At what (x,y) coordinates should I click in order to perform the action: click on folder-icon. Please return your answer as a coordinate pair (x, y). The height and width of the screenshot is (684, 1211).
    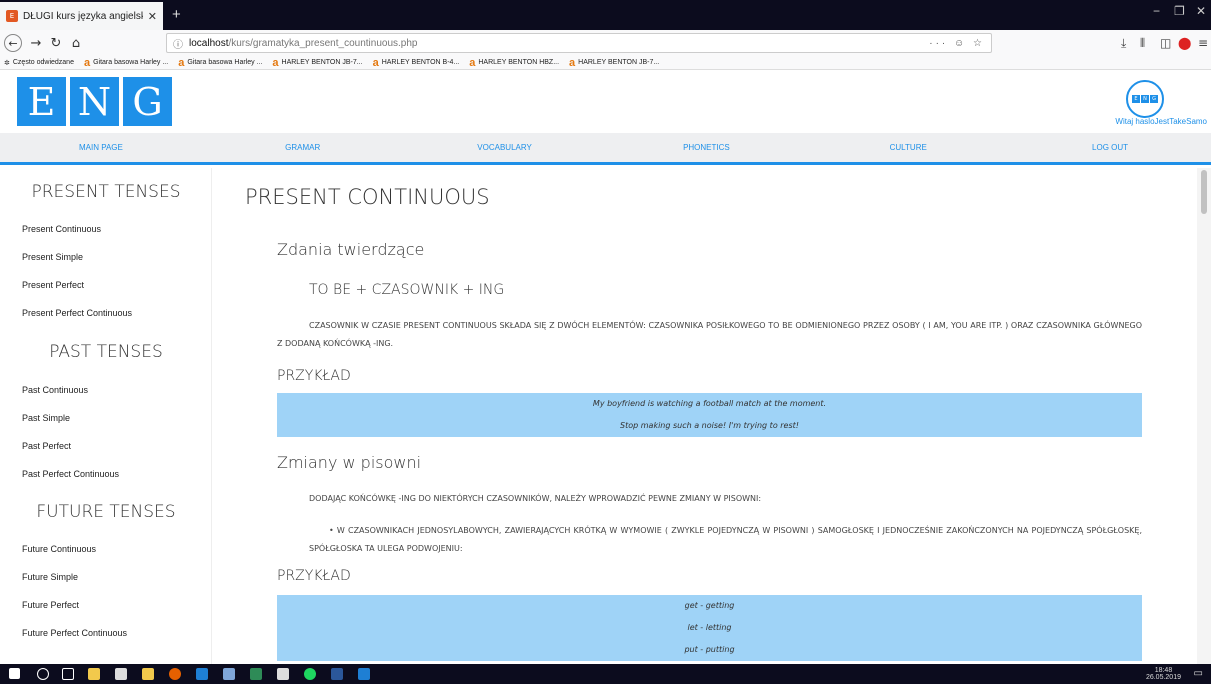
    Looking at the image, I should click on (148, 674).